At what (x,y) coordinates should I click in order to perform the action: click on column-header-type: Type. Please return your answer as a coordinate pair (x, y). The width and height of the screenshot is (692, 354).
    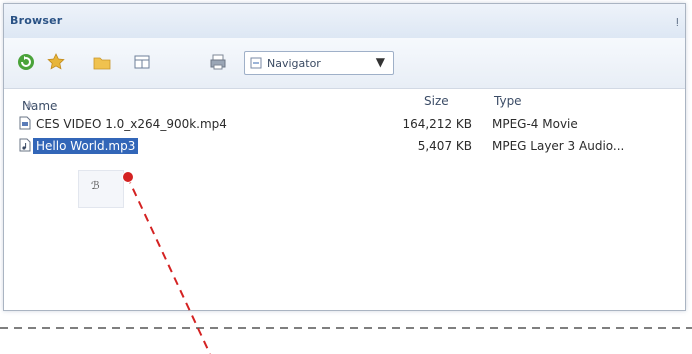
    Looking at the image, I should click on (508, 101).